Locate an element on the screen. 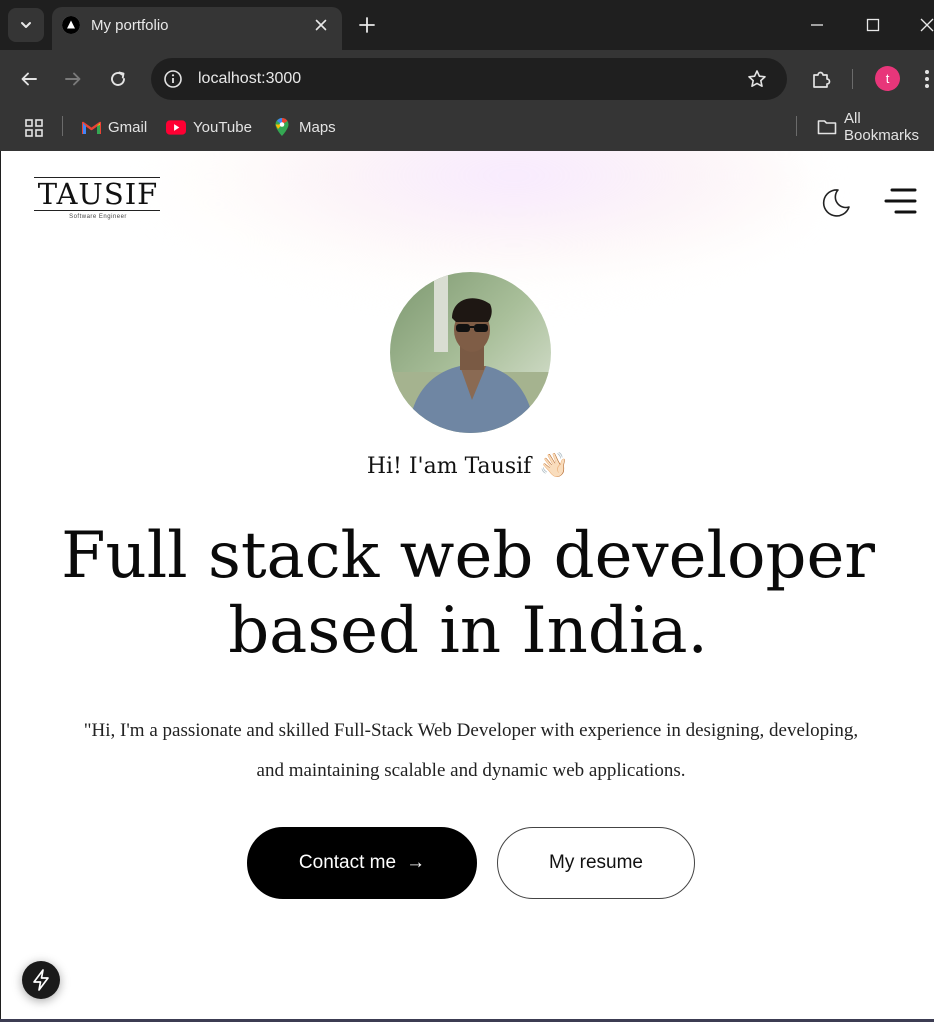  reload-icon is located at coordinates (118, 78).